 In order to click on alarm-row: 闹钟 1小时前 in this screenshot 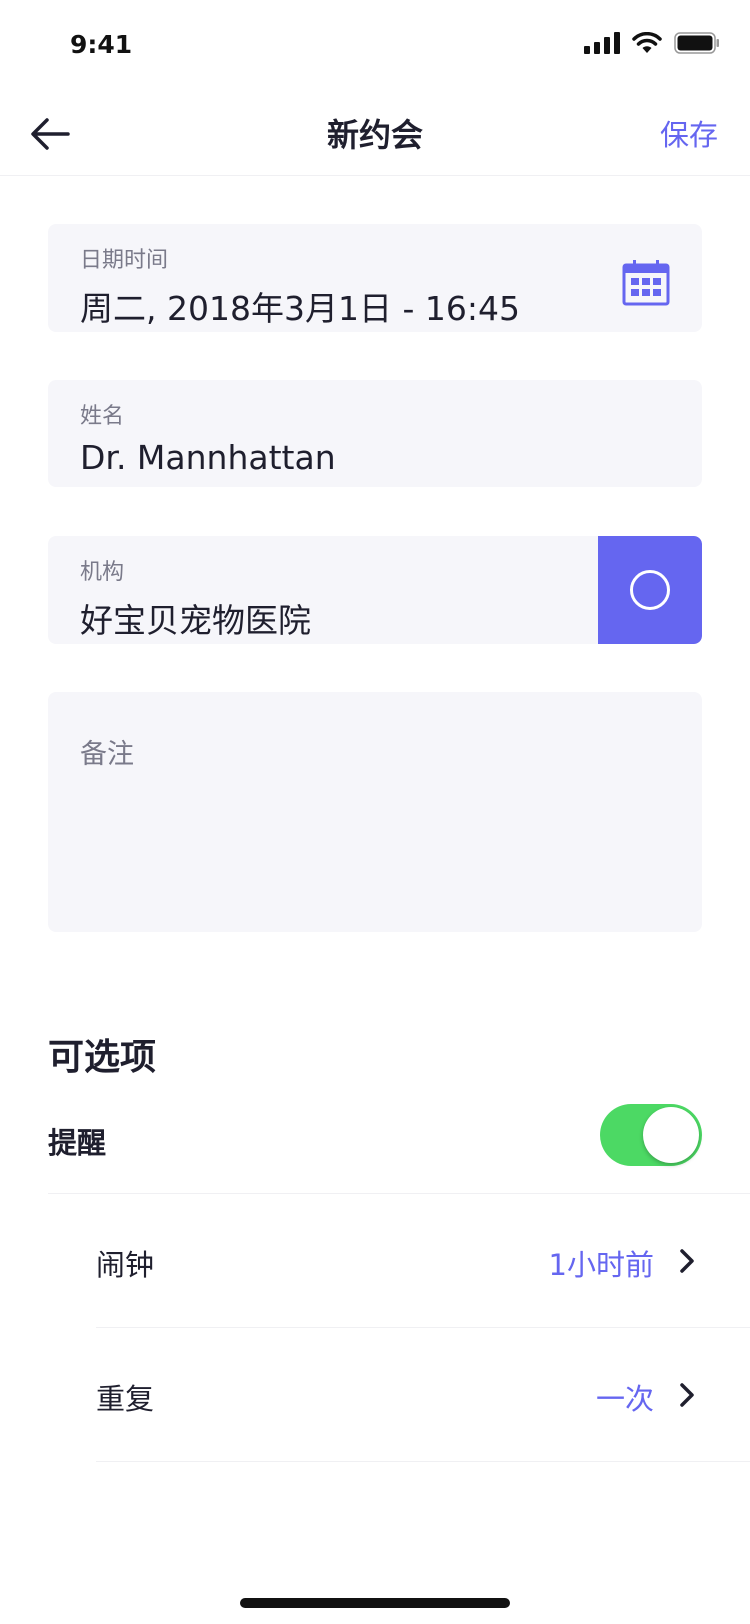, I will do `click(423, 1261)`.